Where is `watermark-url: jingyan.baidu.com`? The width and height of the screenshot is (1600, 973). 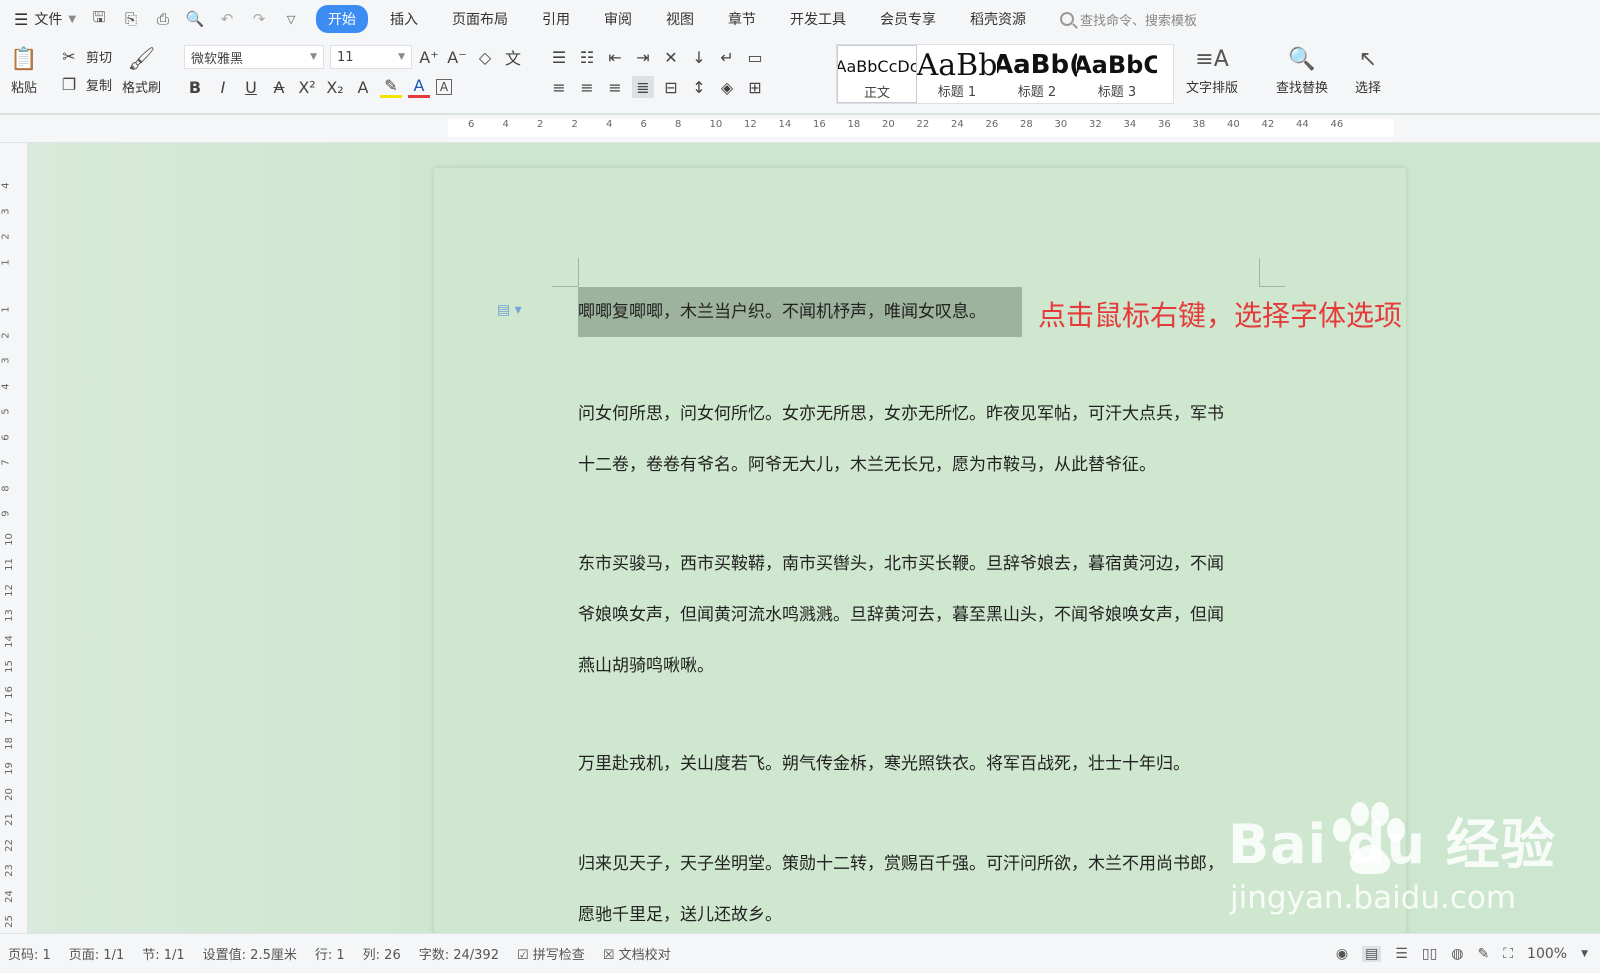 watermark-url: jingyan.baidu.com is located at coordinates (1373, 898).